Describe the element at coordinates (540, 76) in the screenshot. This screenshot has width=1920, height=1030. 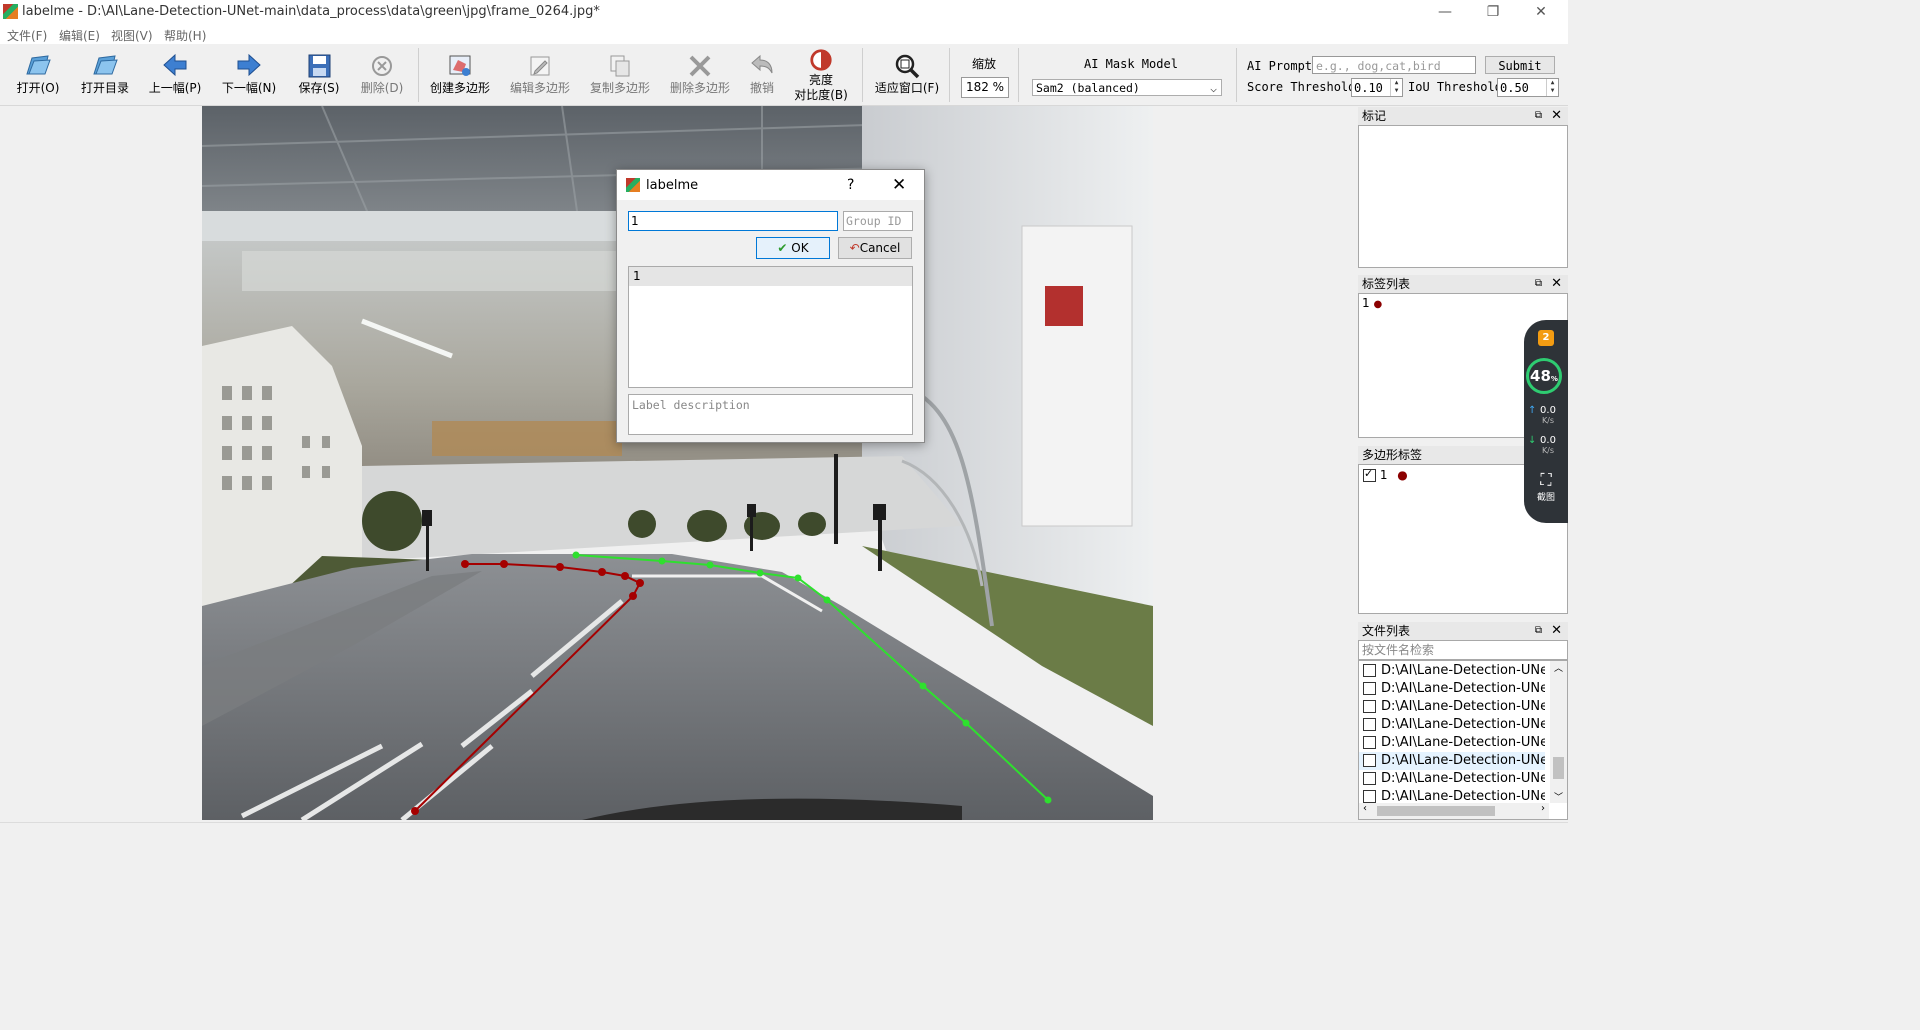
I see `edit-polygon-button: 编辑多边形` at that location.